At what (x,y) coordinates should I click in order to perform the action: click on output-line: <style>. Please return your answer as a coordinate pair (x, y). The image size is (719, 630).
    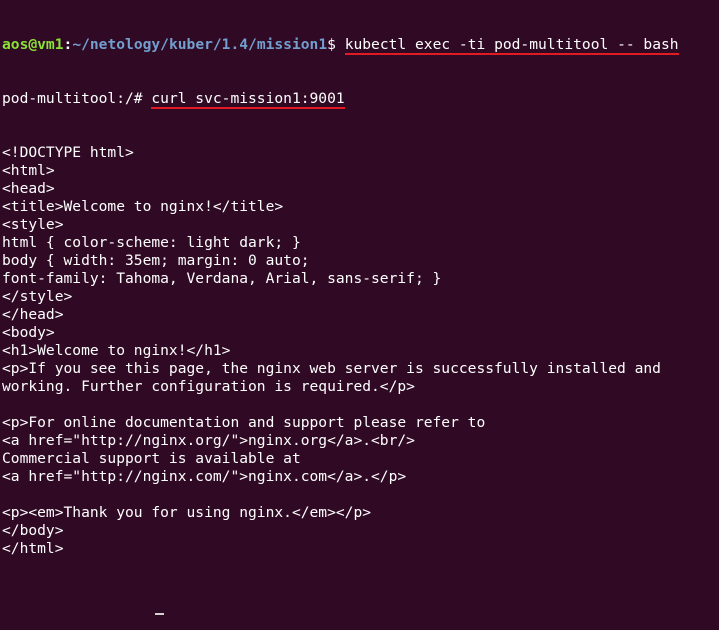
    Looking at the image, I should click on (33, 224).